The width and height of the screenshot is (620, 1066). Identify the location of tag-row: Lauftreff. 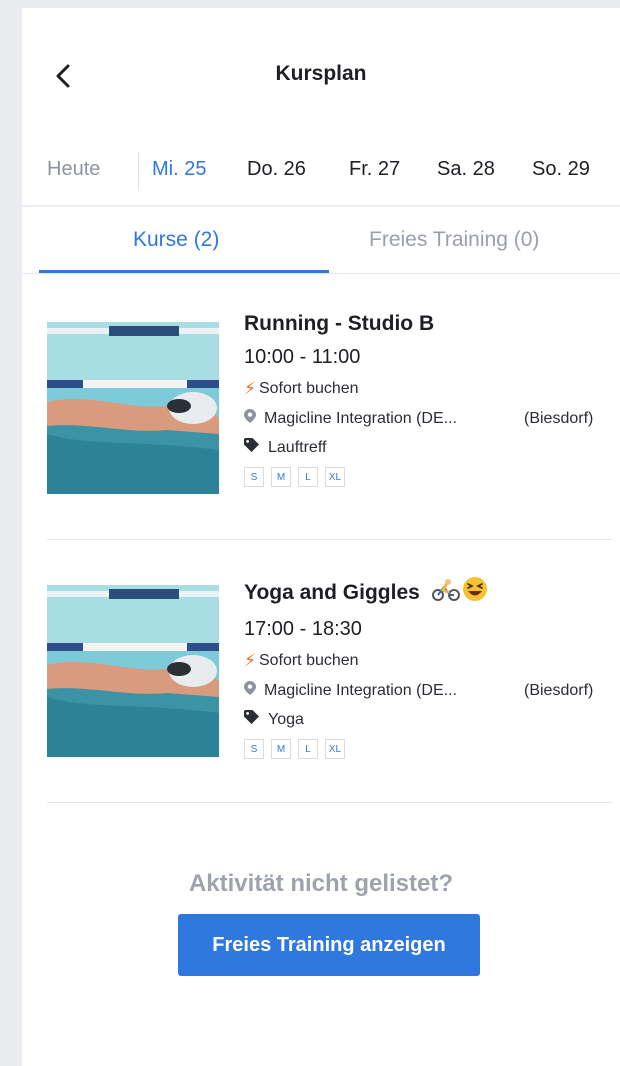
(429, 447).